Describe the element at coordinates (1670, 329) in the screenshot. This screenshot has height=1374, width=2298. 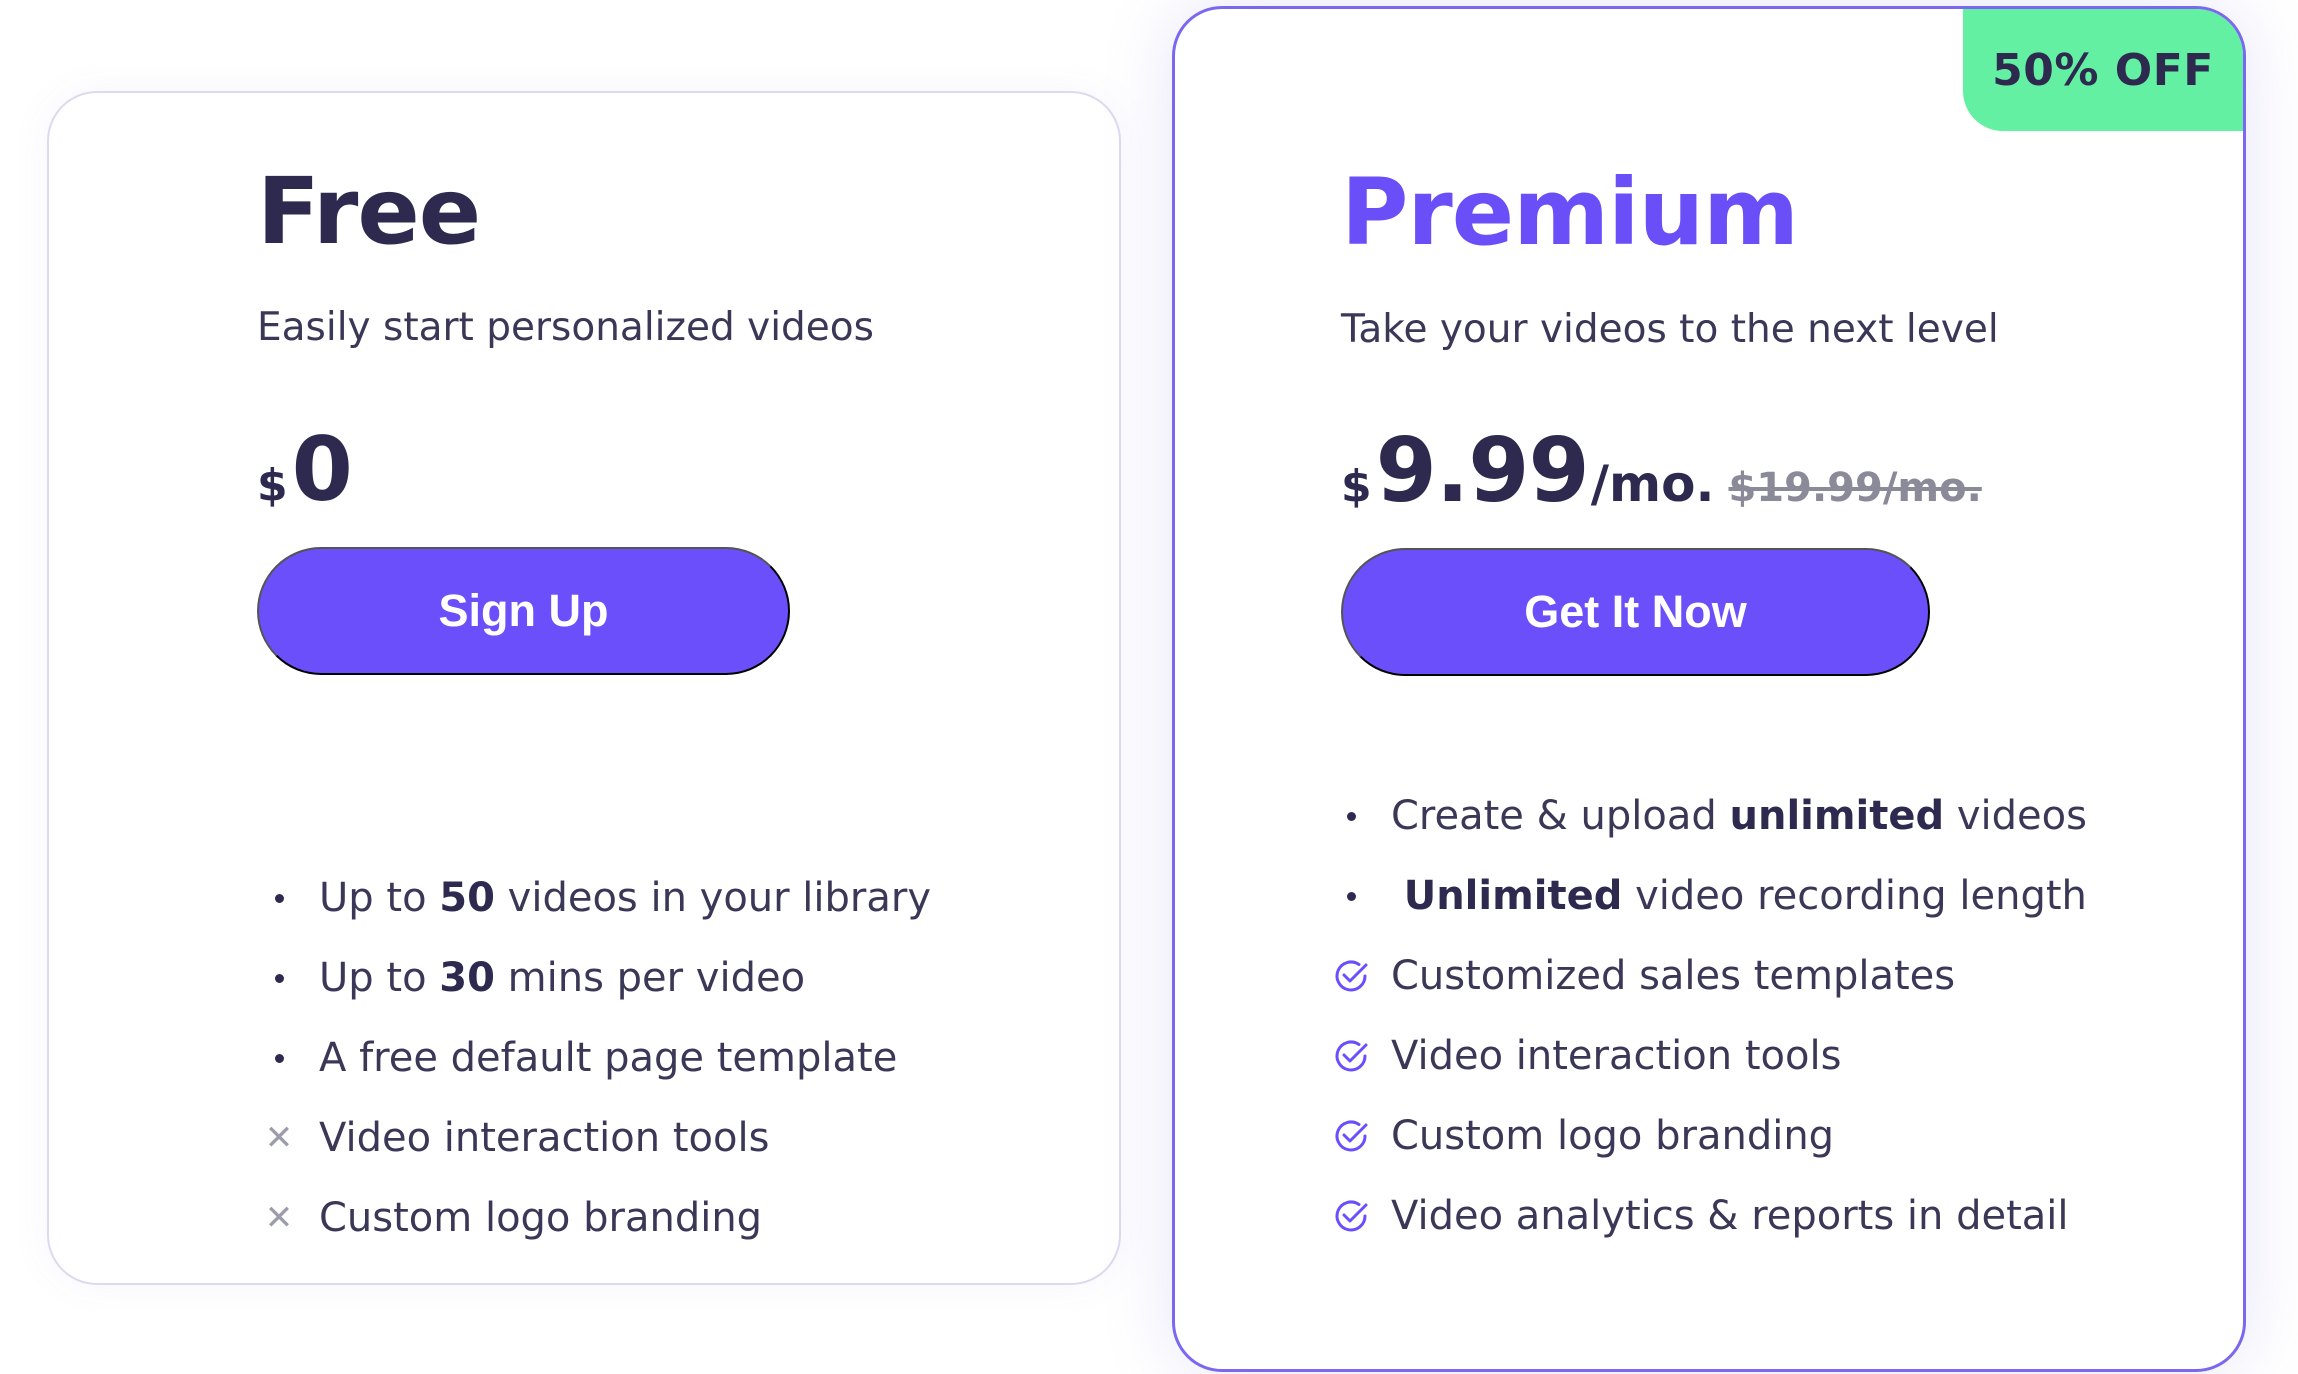
I see `plan-tagline: Take your videos to the next level` at that location.